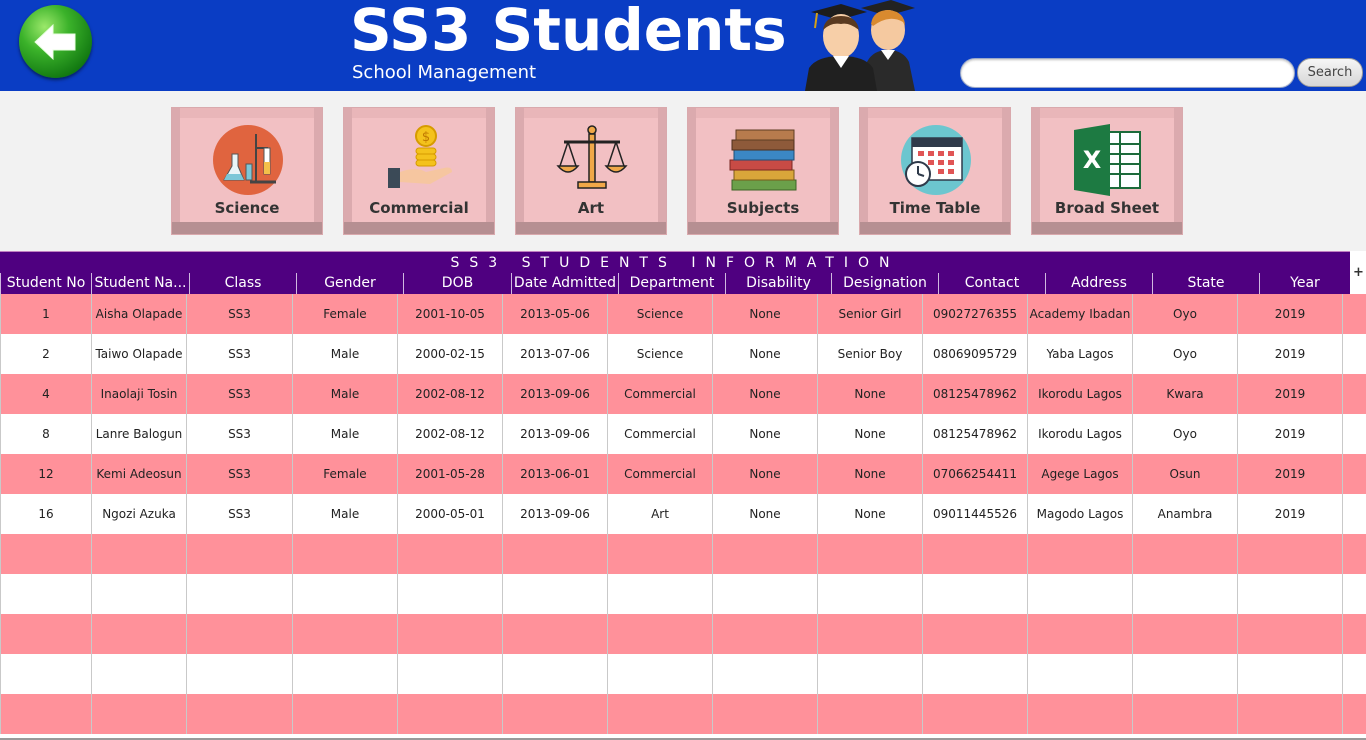 This screenshot has height=740, width=1366. What do you see at coordinates (242, 283) in the screenshot?
I see `column-header: Class` at bounding box center [242, 283].